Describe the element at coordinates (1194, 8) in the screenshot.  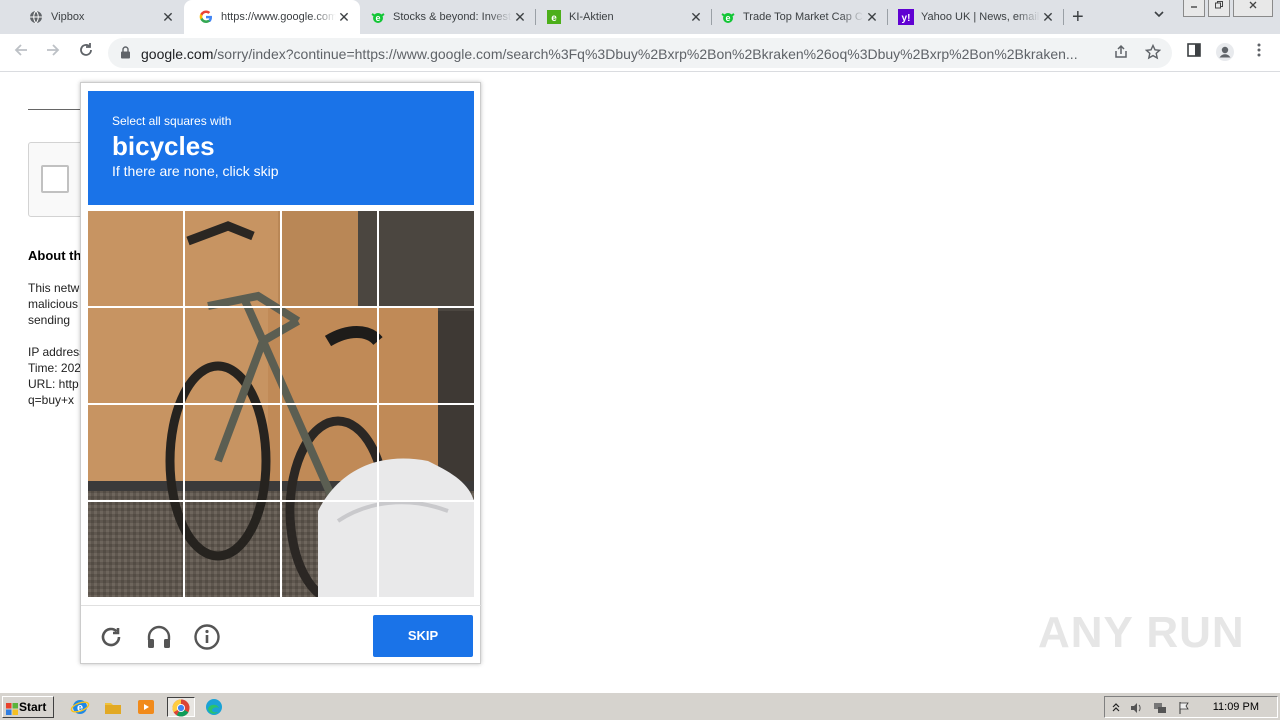
I see `minimize-window-button` at that location.